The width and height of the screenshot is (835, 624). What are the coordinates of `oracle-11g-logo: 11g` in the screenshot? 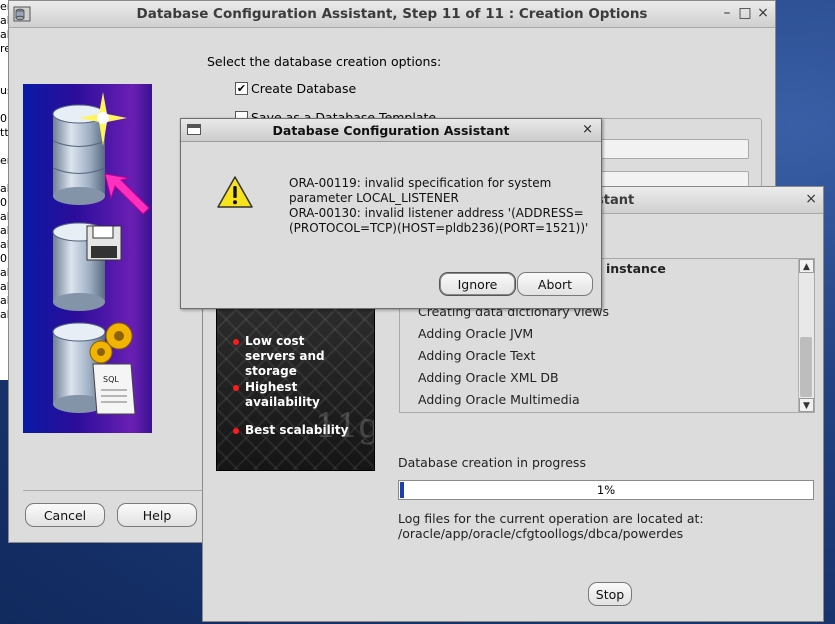 It's located at (345, 426).